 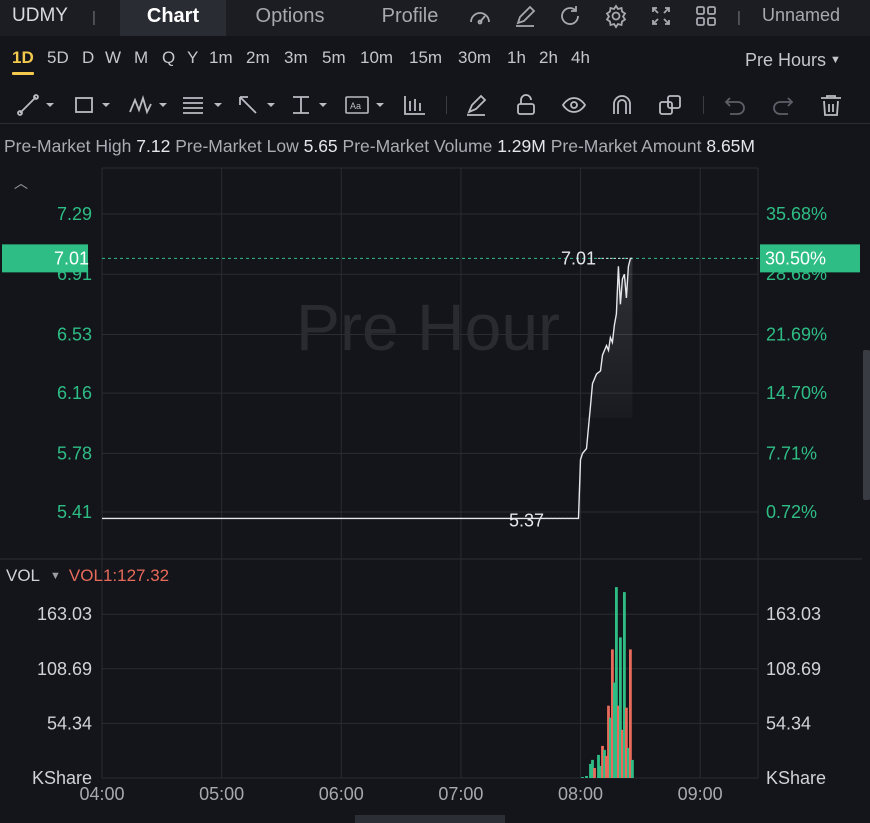 I want to click on rectangle-icon, so click(x=92, y=105).